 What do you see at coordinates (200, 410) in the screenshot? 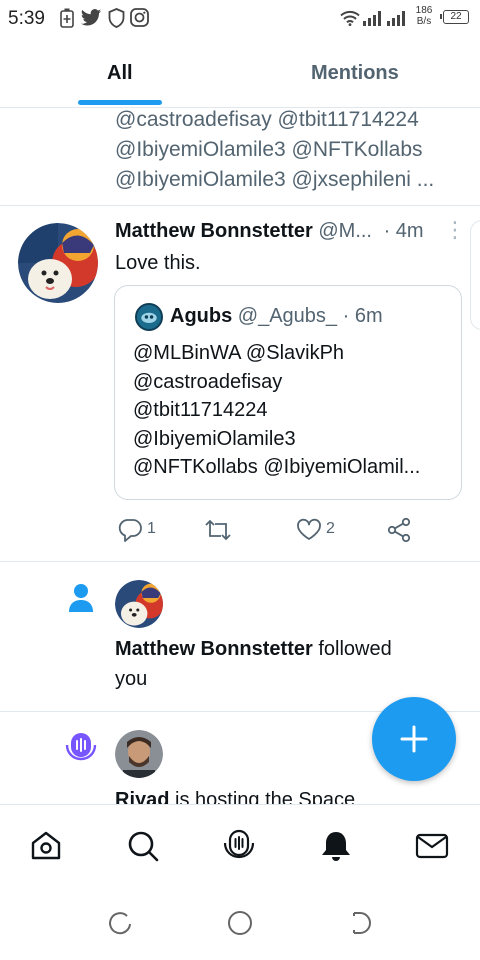
I see `quote-line: @tbit11714224` at bounding box center [200, 410].